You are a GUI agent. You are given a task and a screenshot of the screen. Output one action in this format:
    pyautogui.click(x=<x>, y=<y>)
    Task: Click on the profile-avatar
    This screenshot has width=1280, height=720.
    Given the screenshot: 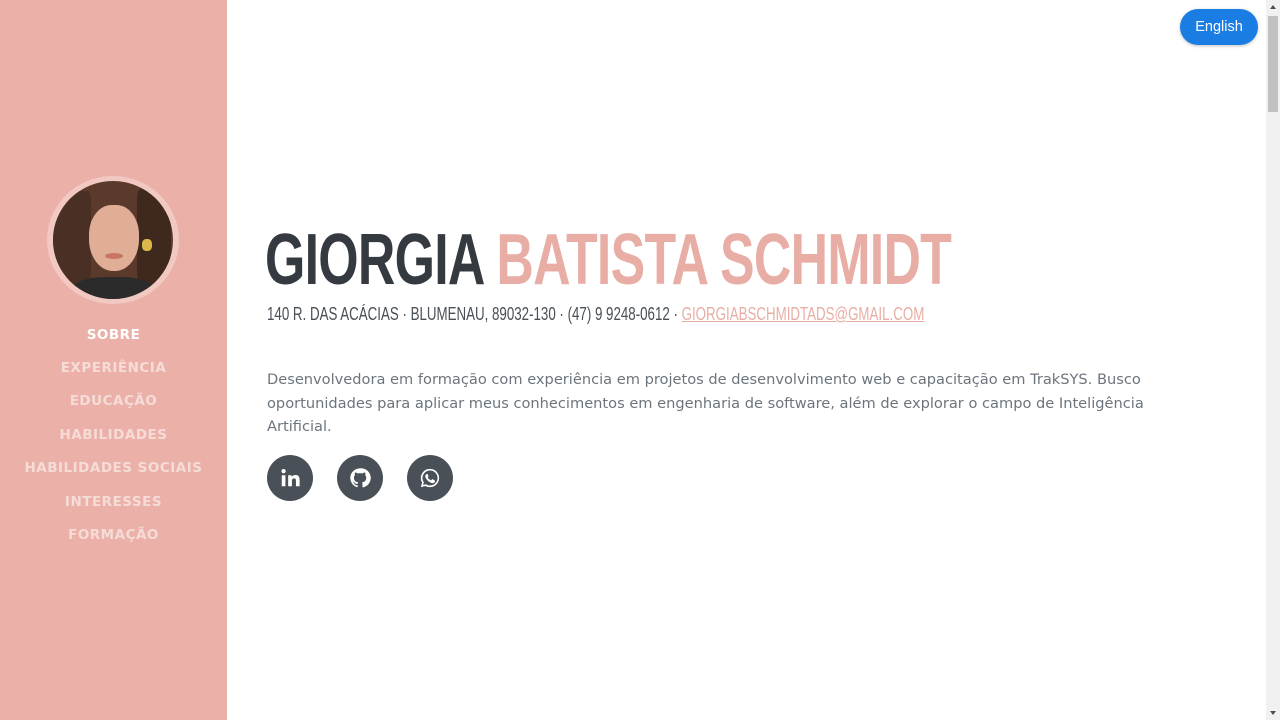 What is the action you would take?
    pyautogui.click(x=113, y=240)
    